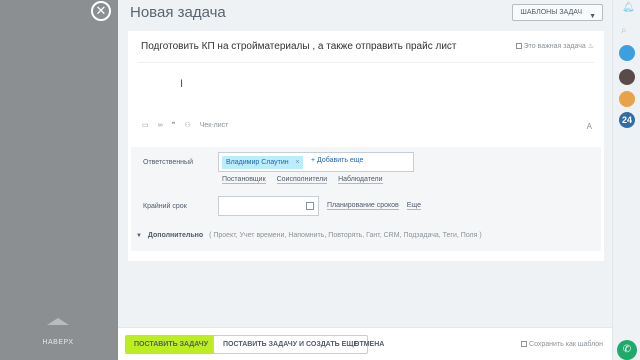 This screenshot has width=640, height=360. I want to click on calendar-icon, so click(310, 206).